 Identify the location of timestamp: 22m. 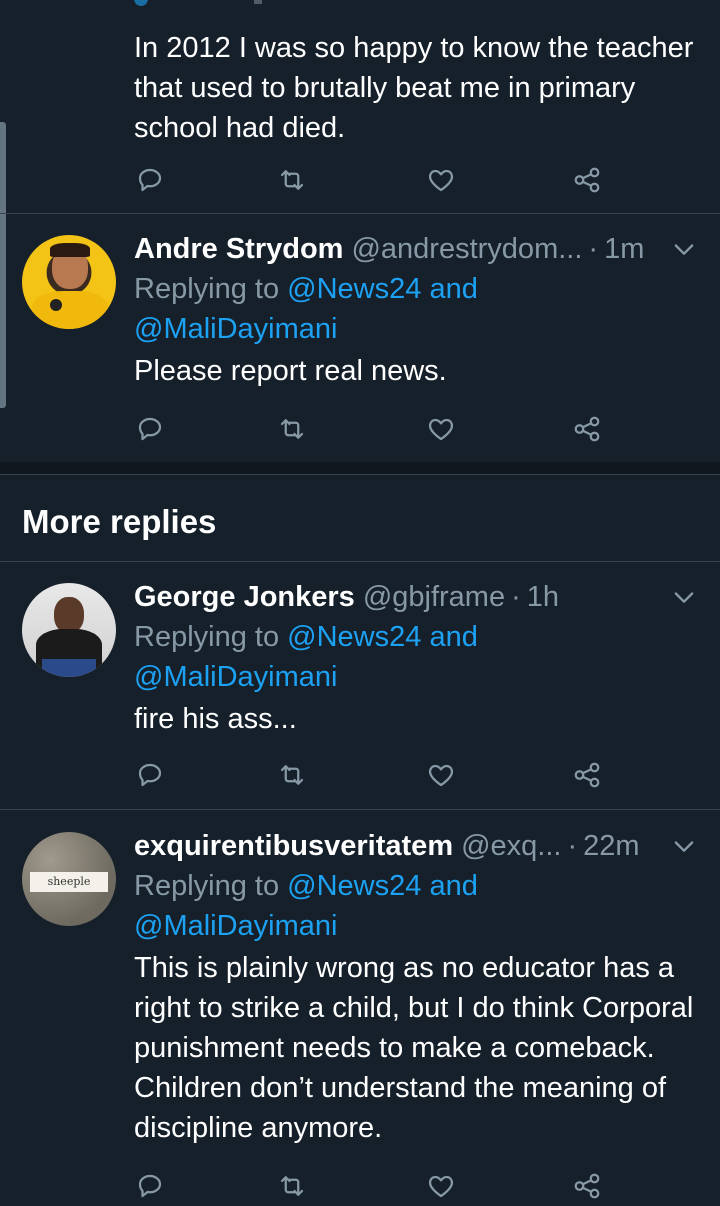
(611, 846).